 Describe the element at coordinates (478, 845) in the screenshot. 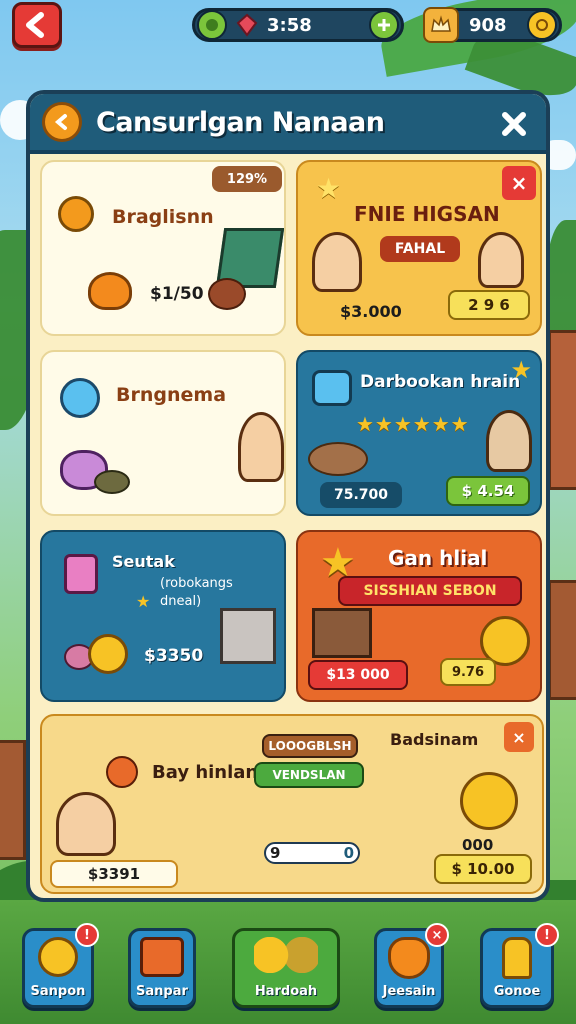

I see `card-7-coins: 000` at that location.